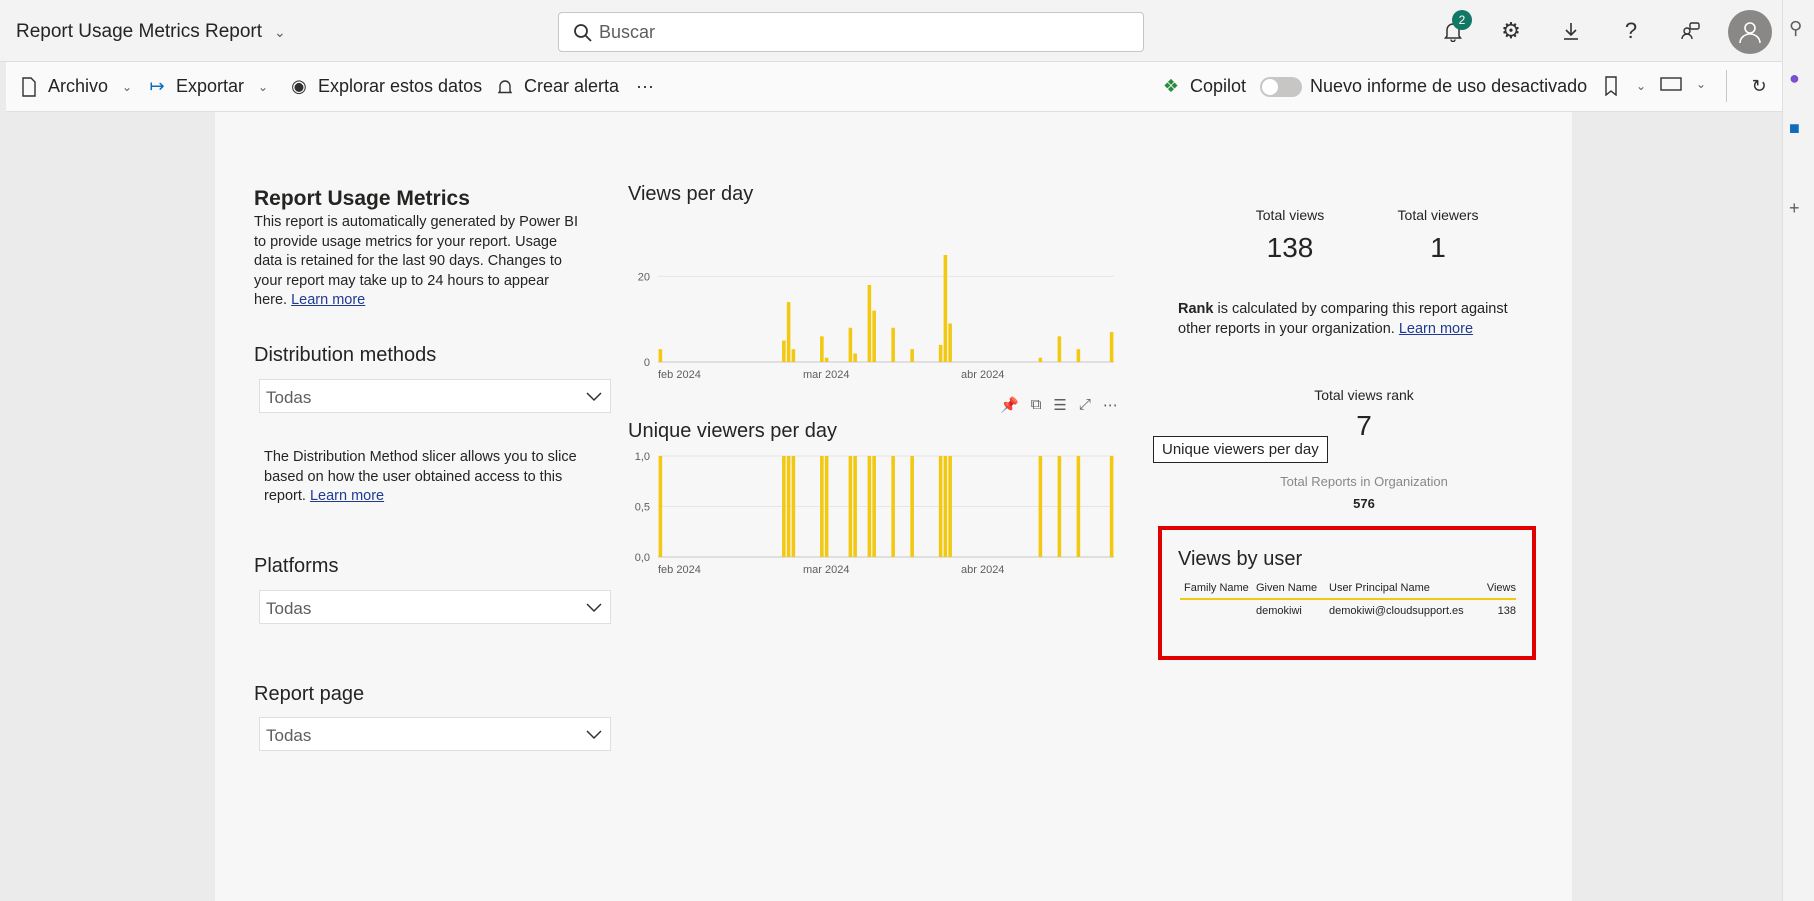 The height and width of the screenshot is (901, 1814). Describe the element at coordinates (299, 86) in the screenshot. I see `binoculars-icon: ◉` at that location.